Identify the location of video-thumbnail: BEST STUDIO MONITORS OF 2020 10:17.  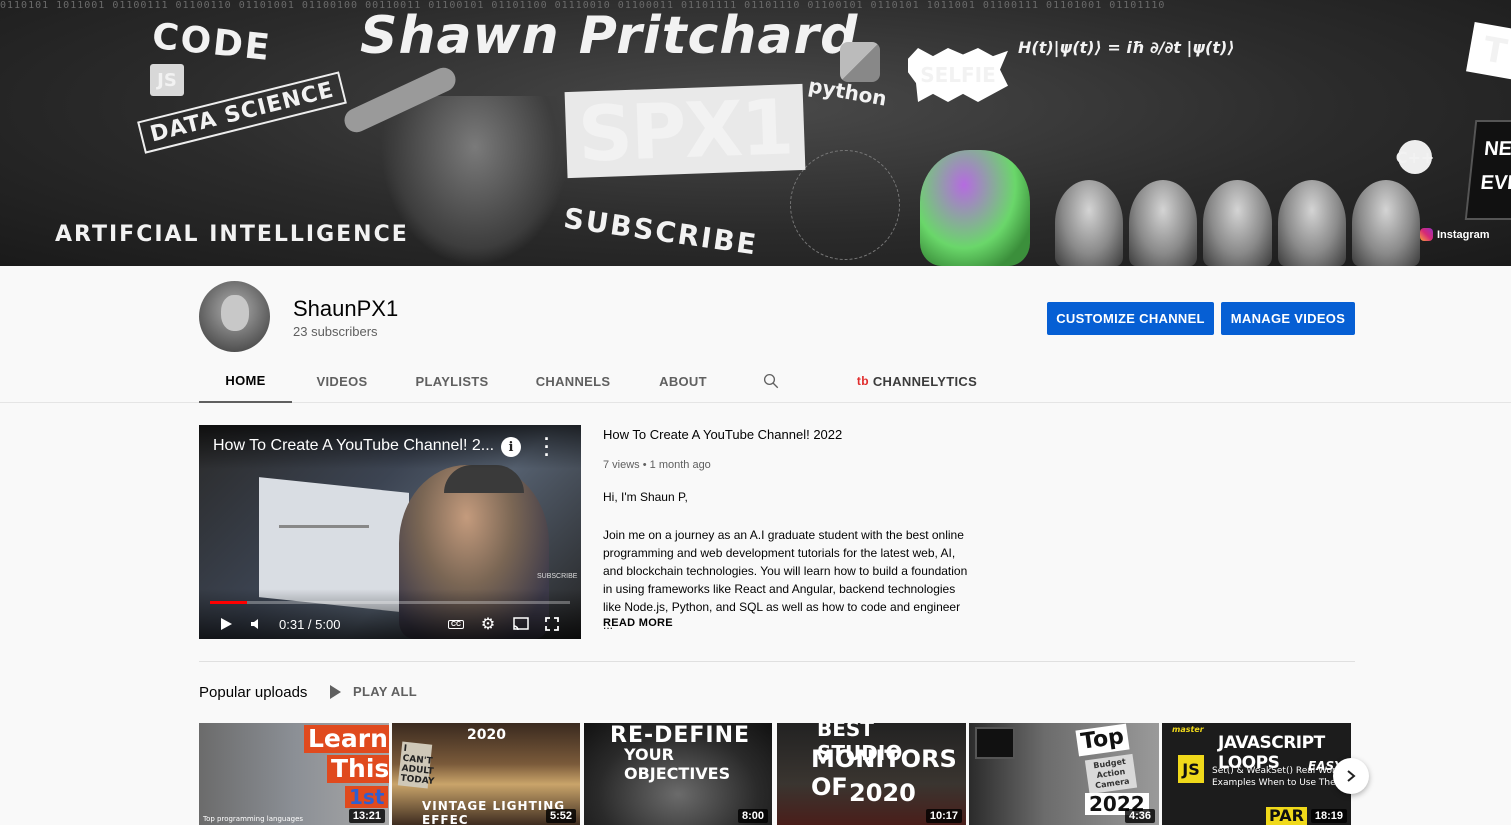
(871, 774).